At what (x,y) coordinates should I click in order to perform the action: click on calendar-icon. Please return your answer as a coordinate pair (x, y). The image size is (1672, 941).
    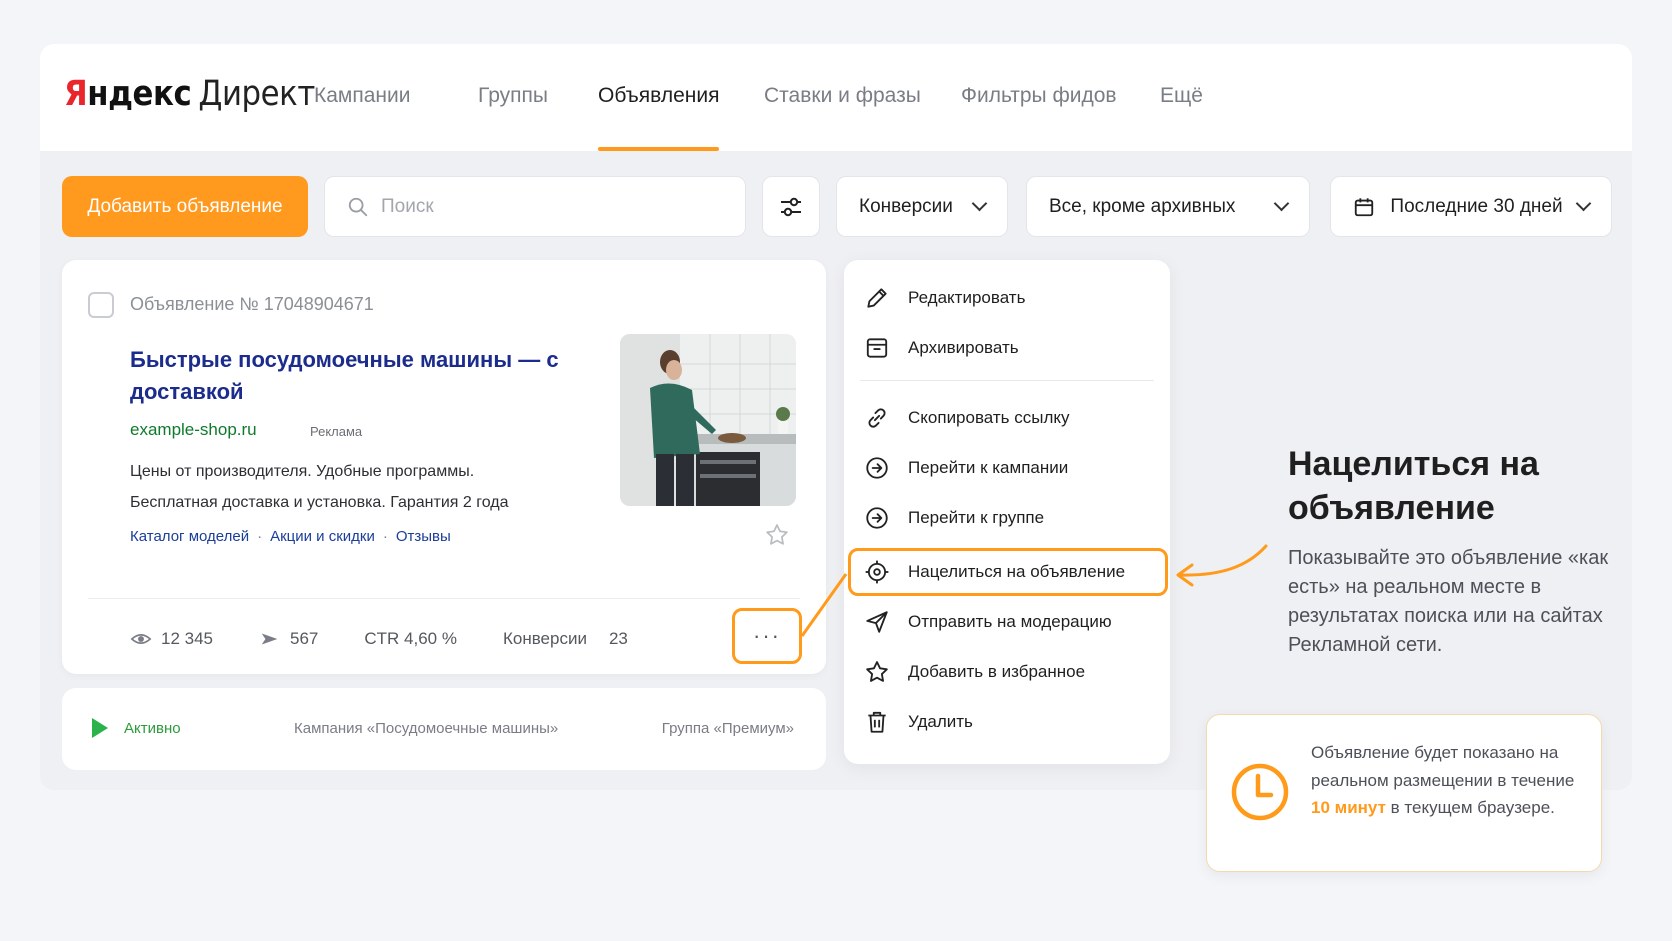
    Looking at the image, I should click on (1364, 206).